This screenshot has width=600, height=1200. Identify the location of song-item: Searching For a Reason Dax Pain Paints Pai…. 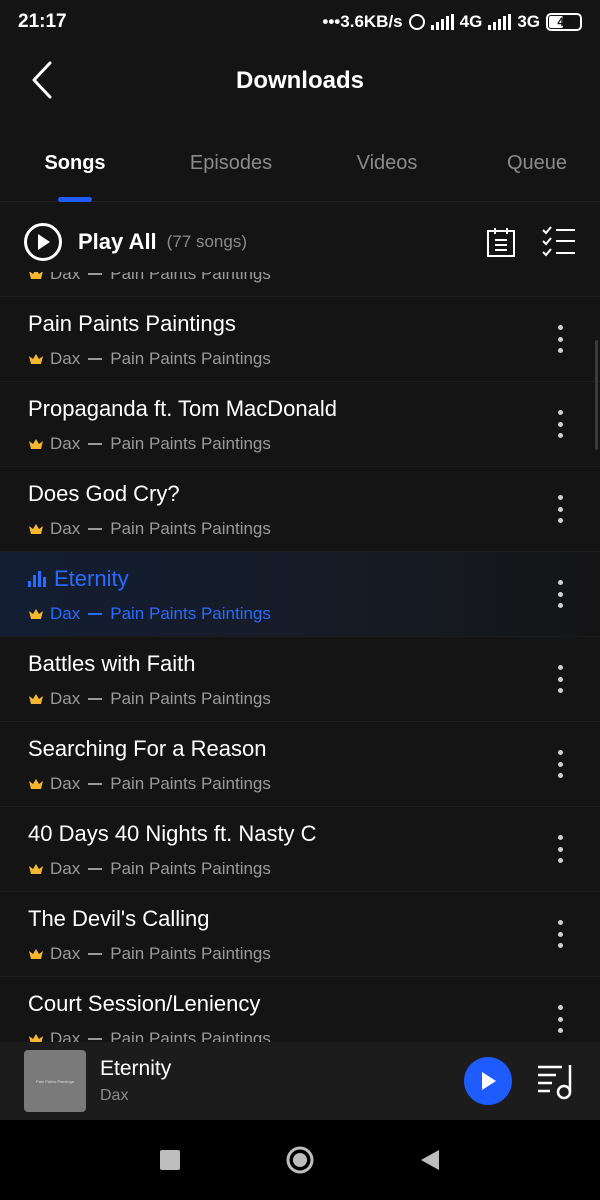
(300, 764).